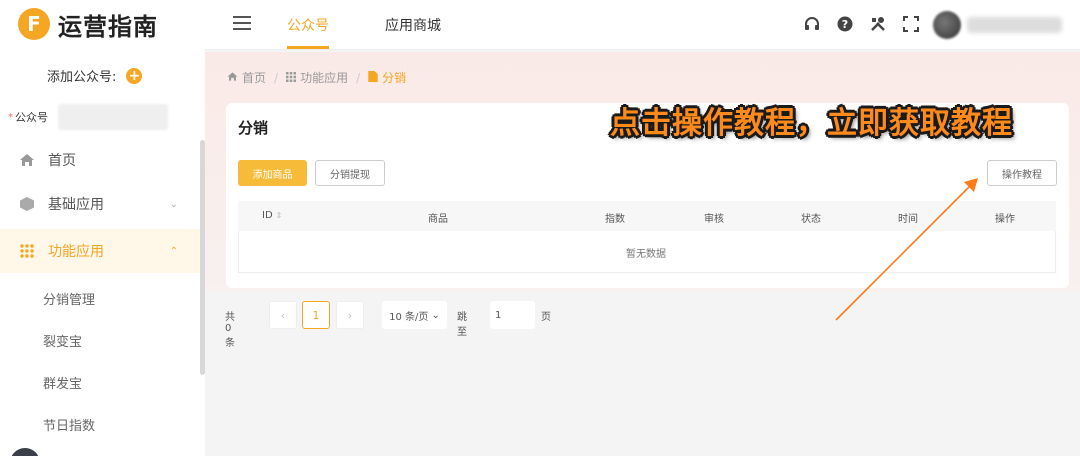  What do you see at coordinates (82, 77) in the screenshot?
I see `add-account-label: 添加公众号:` at bounding box center [82, 77].